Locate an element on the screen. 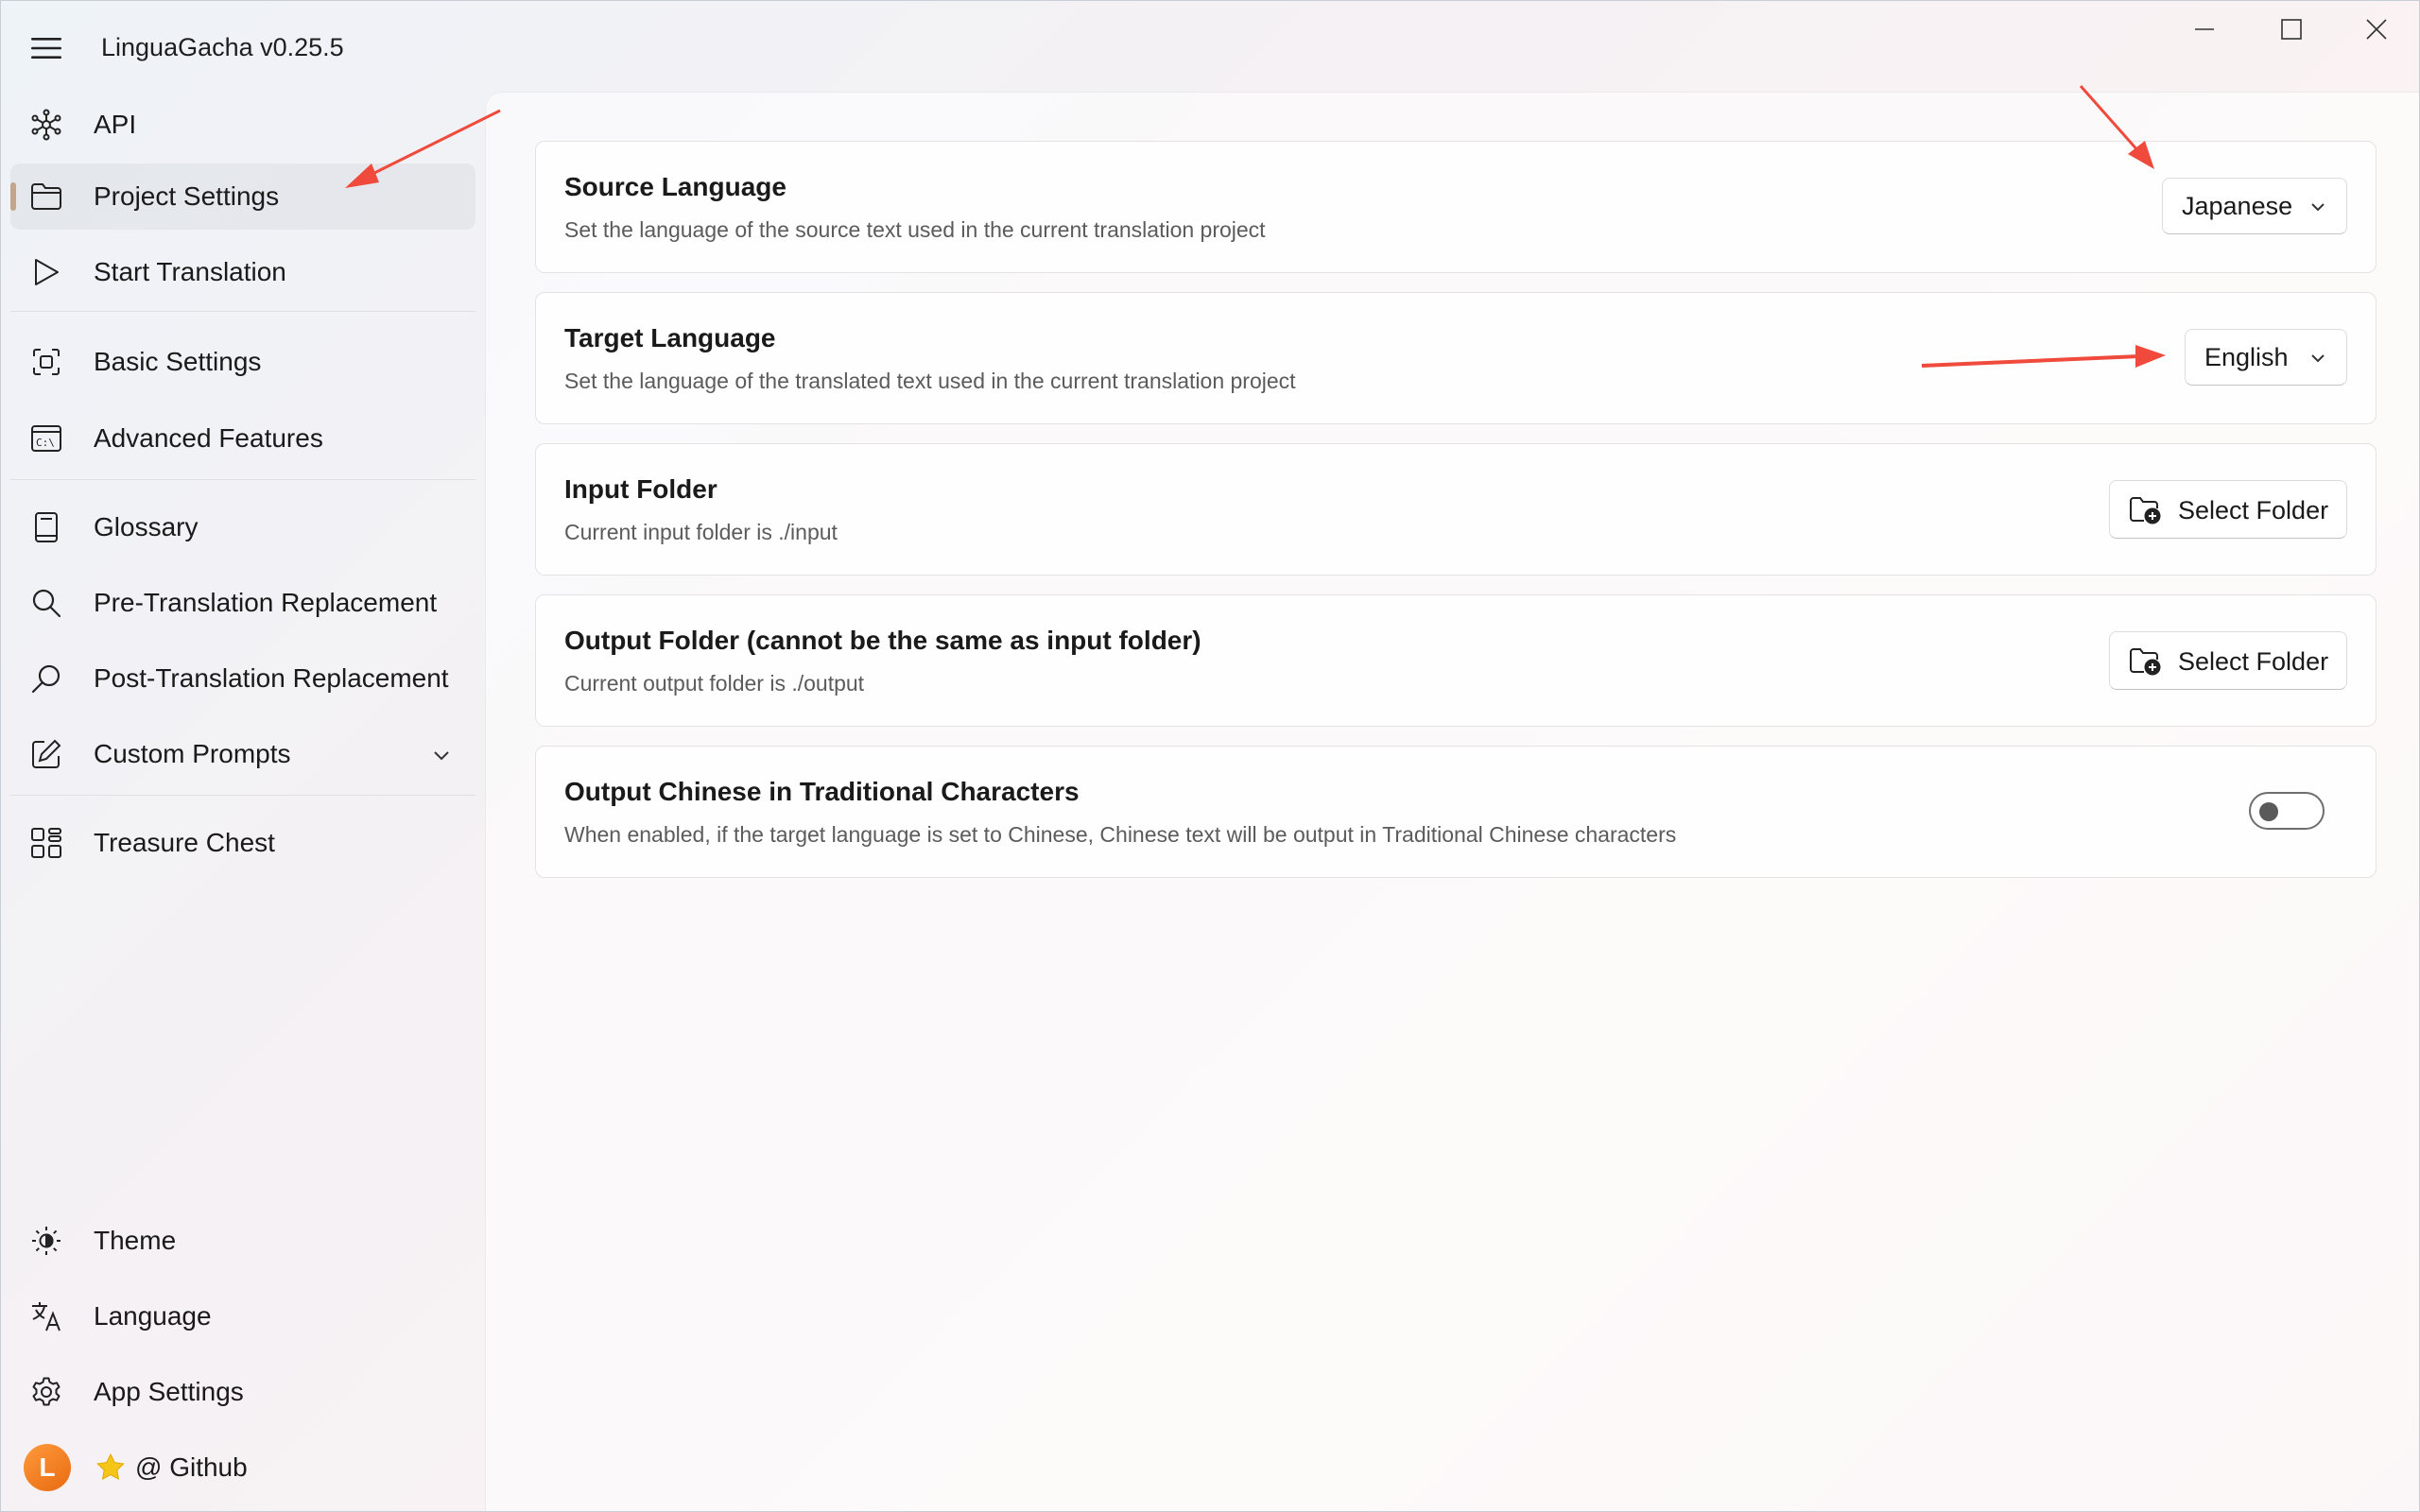  setting-title: Target Language is located at coordinates (670, 337).